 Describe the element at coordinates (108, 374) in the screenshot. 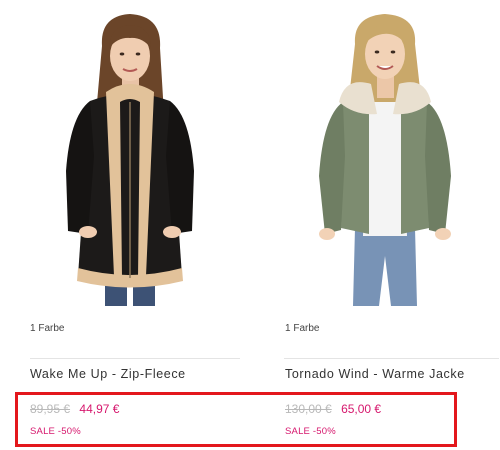

I see `product-name: Wake Me Up - Zip-Fleece` at that location.